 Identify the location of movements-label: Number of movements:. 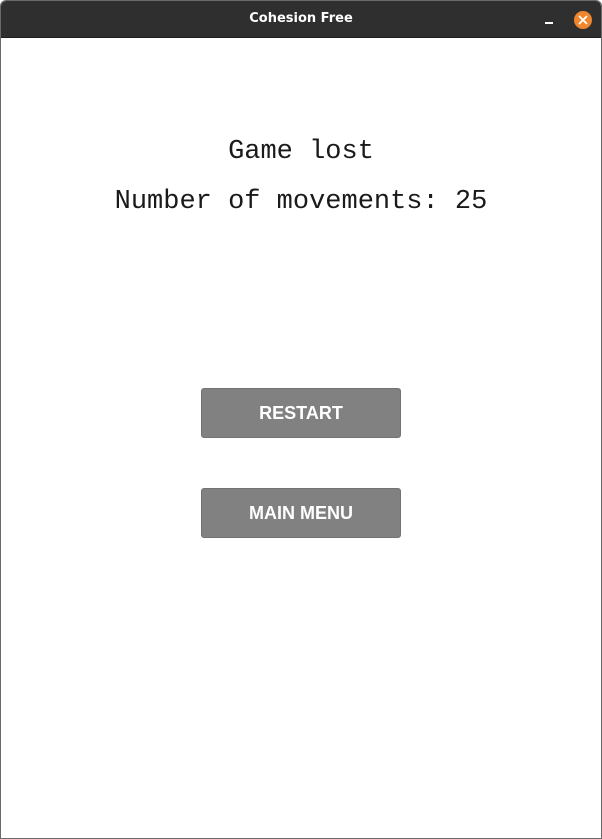
(276, 202).